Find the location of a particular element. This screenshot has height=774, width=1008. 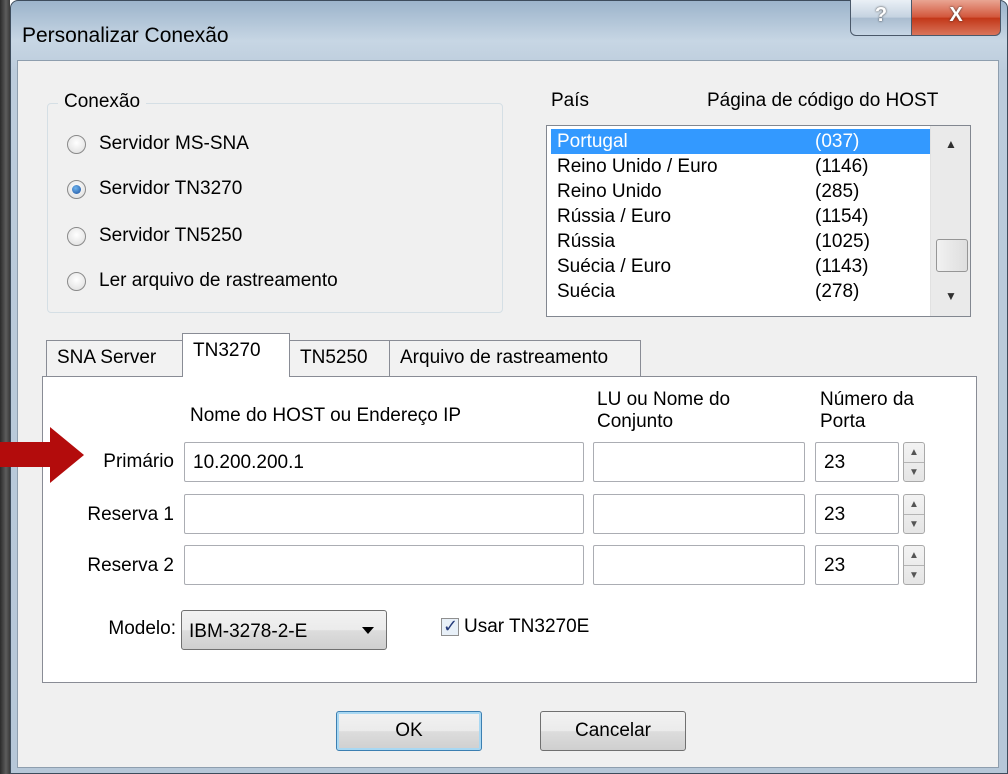

scroll-down-icon: ▼ is located at coordinates (951, 296).